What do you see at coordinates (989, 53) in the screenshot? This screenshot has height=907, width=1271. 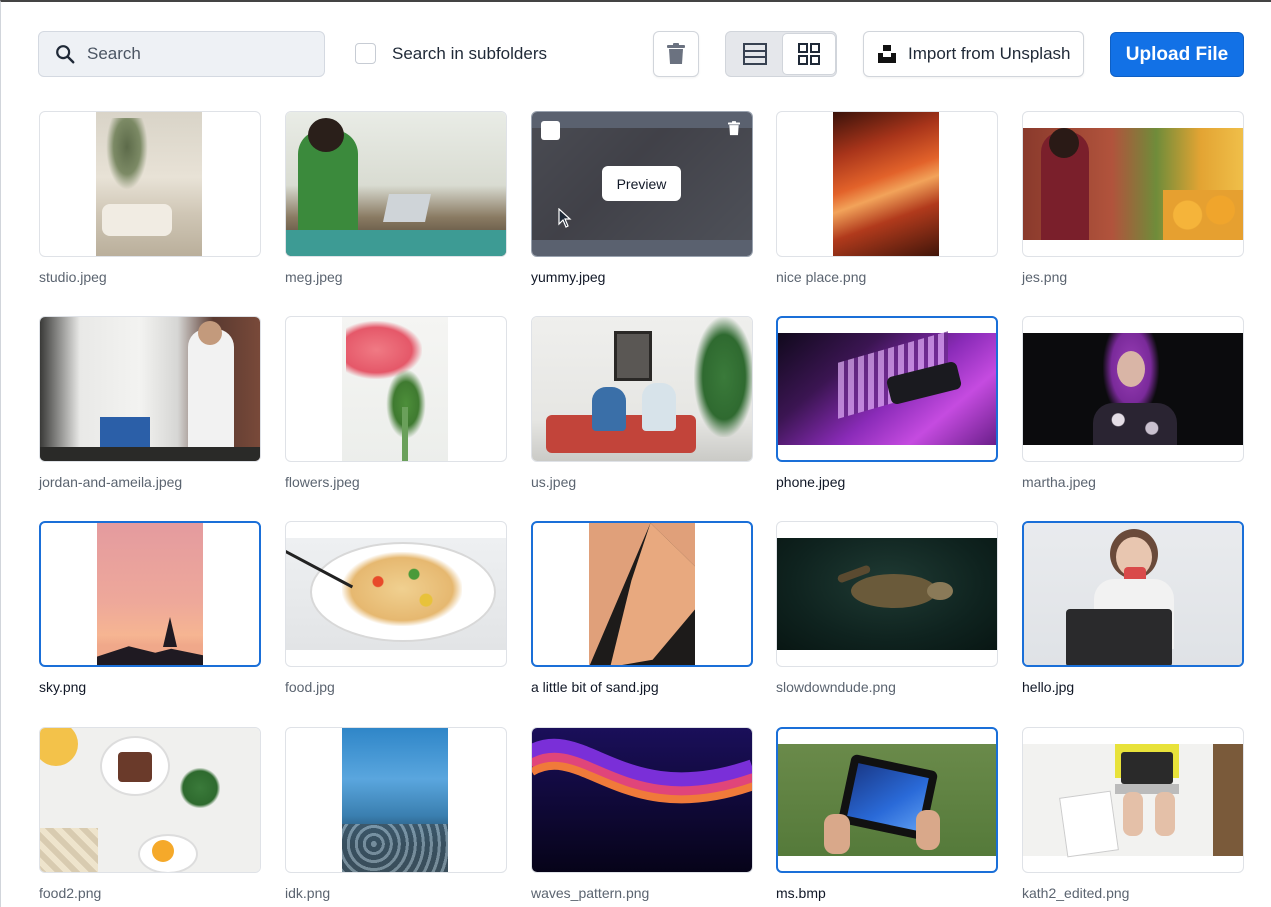 I see `import-from-unsplash-label: Import from Unsplash` at bounding box center [989, 53].